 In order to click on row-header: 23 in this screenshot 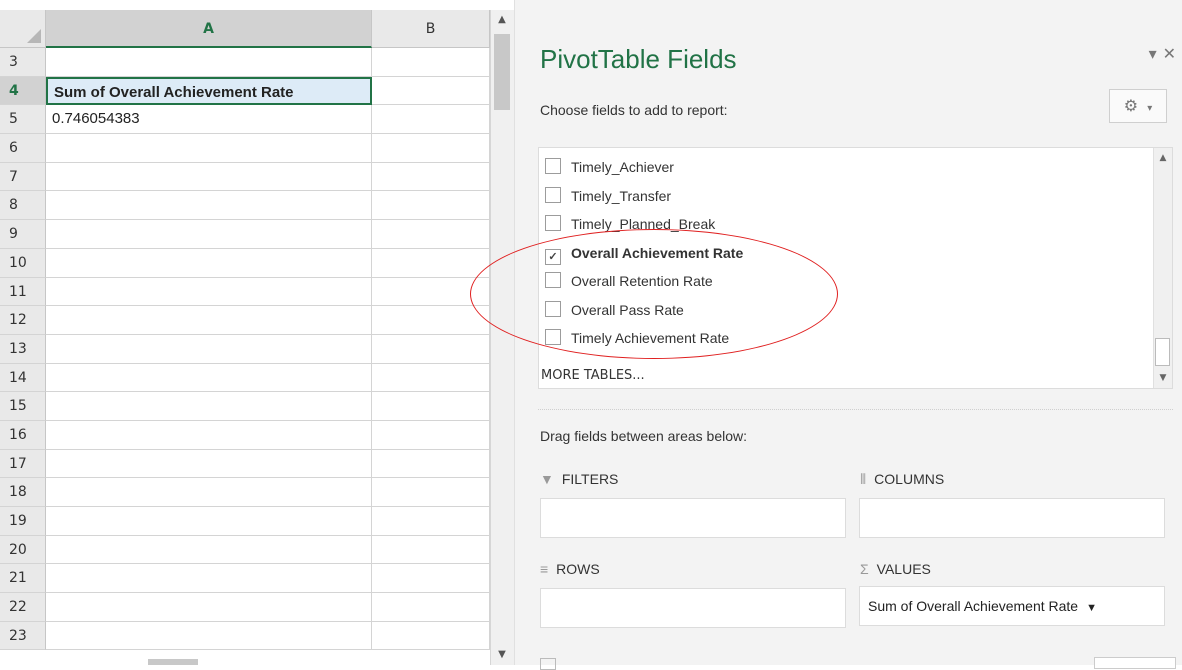, I will do `click(23, 636)`.